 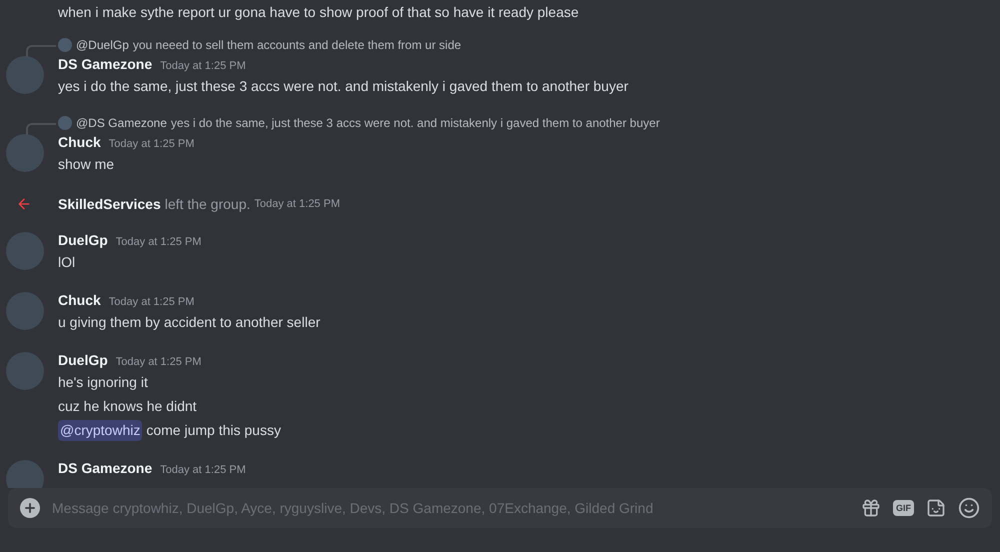 I want to click on emoji-icon, so click(x=969, y=508).